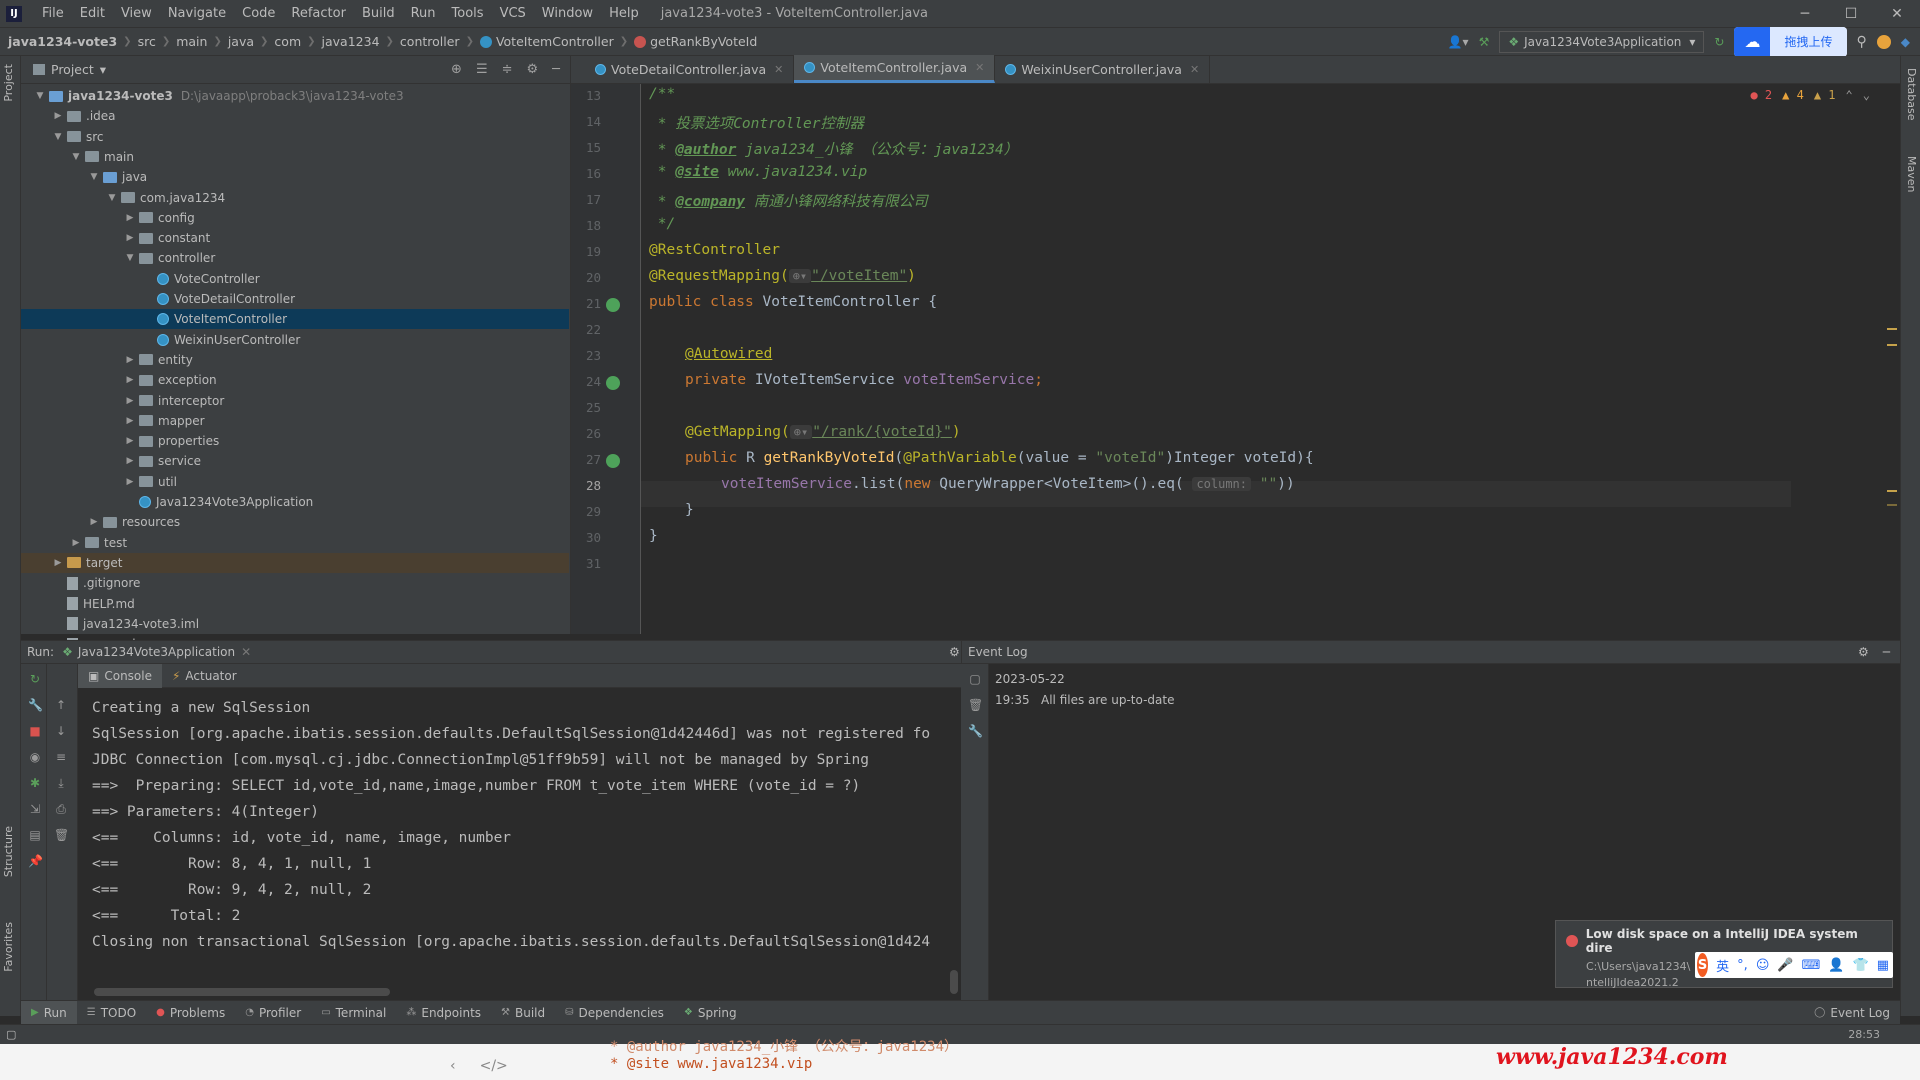  I want to click on build-hammer-icon: ⚒, so click(1484, 42).